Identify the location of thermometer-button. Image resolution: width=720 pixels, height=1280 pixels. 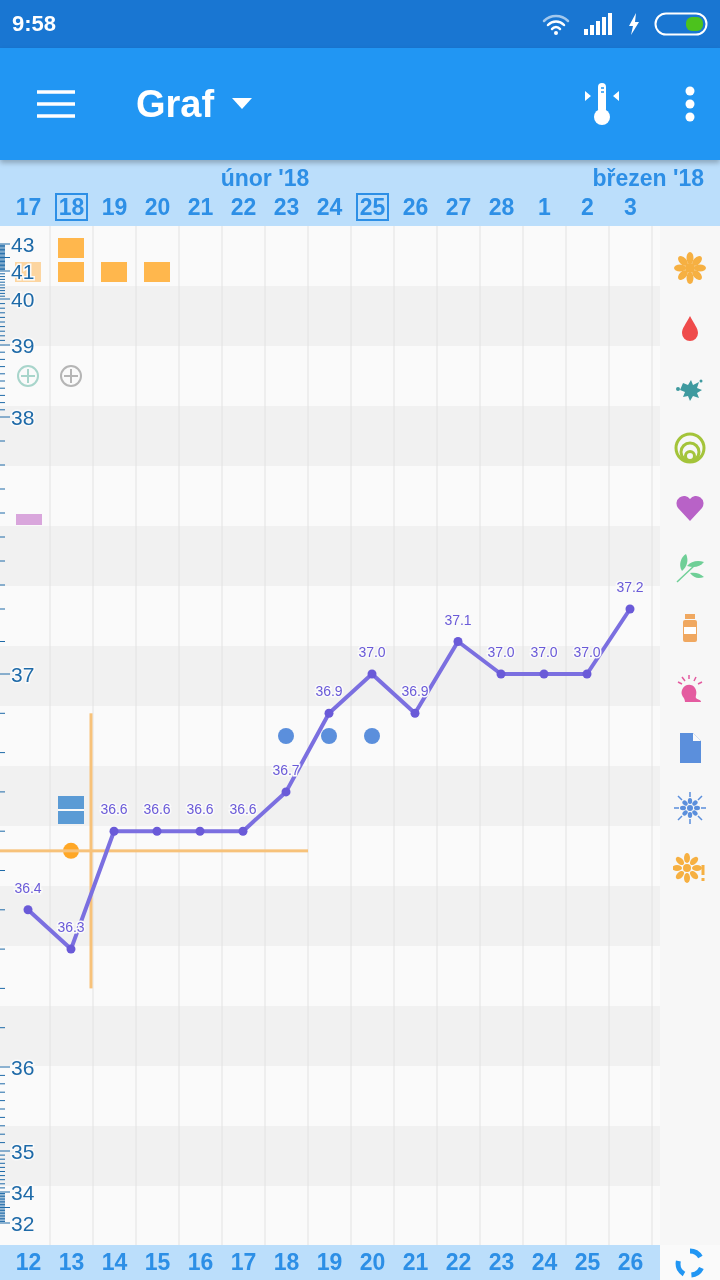
(602, 104).